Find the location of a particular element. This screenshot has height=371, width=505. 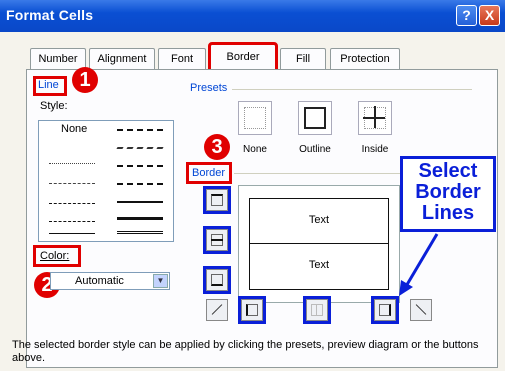

preset-outline-button is located at coordinates (315, 118).